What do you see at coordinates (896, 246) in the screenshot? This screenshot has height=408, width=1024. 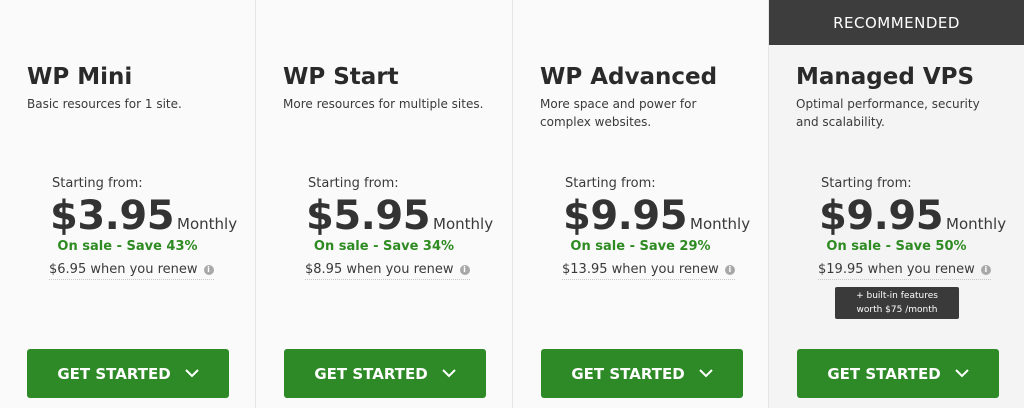 I see `sale-text: On sale - Save 50%` at bounding box center [896, 246].